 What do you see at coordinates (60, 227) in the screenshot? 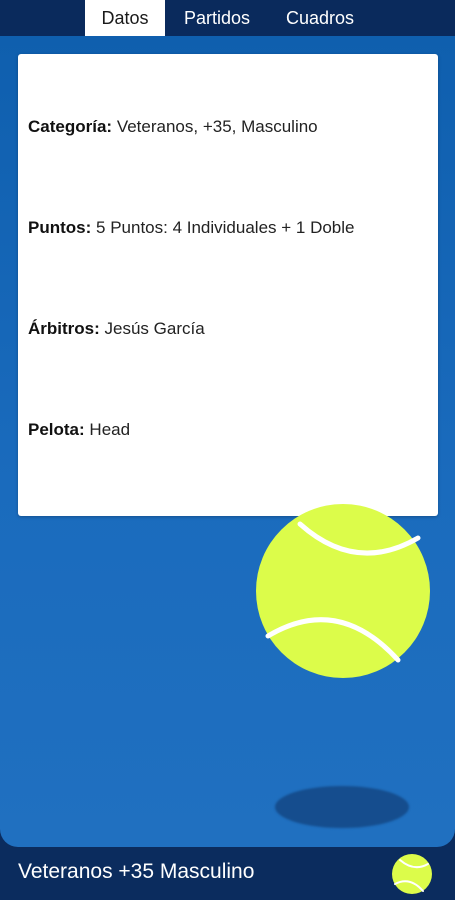
I see `puntos-label: Puntos:` at bounding box center [60, 227].